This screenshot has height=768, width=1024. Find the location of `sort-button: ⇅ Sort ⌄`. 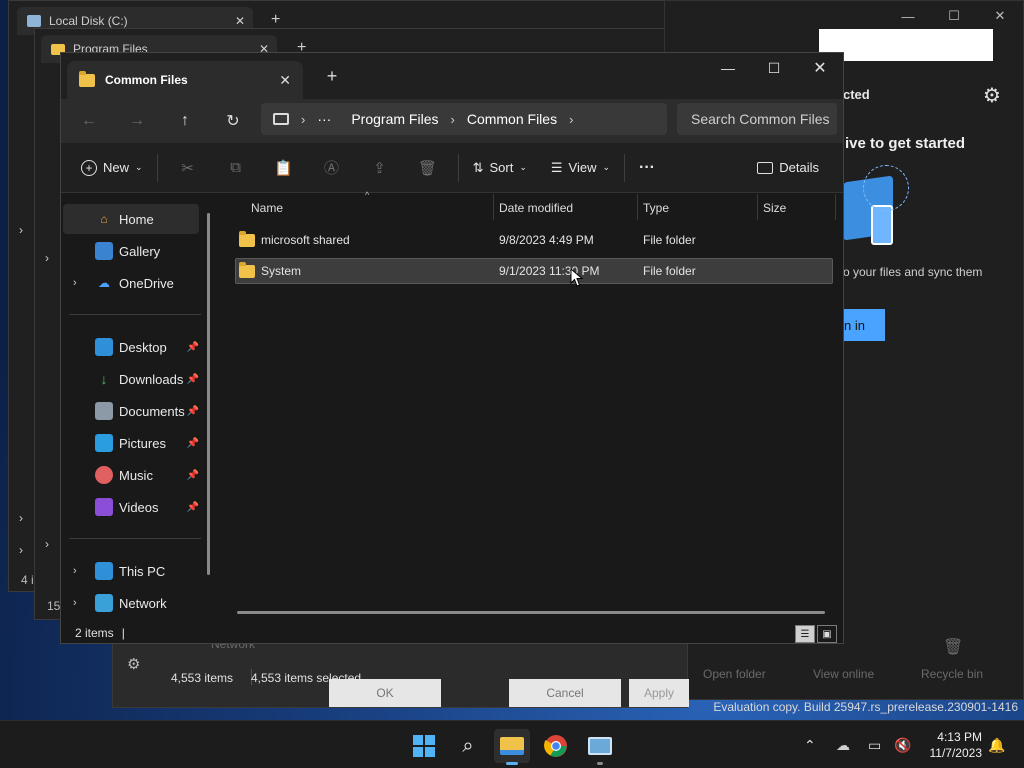

sort-button: ⇅ Sort ⌄ is located at coordinates (500, 168).